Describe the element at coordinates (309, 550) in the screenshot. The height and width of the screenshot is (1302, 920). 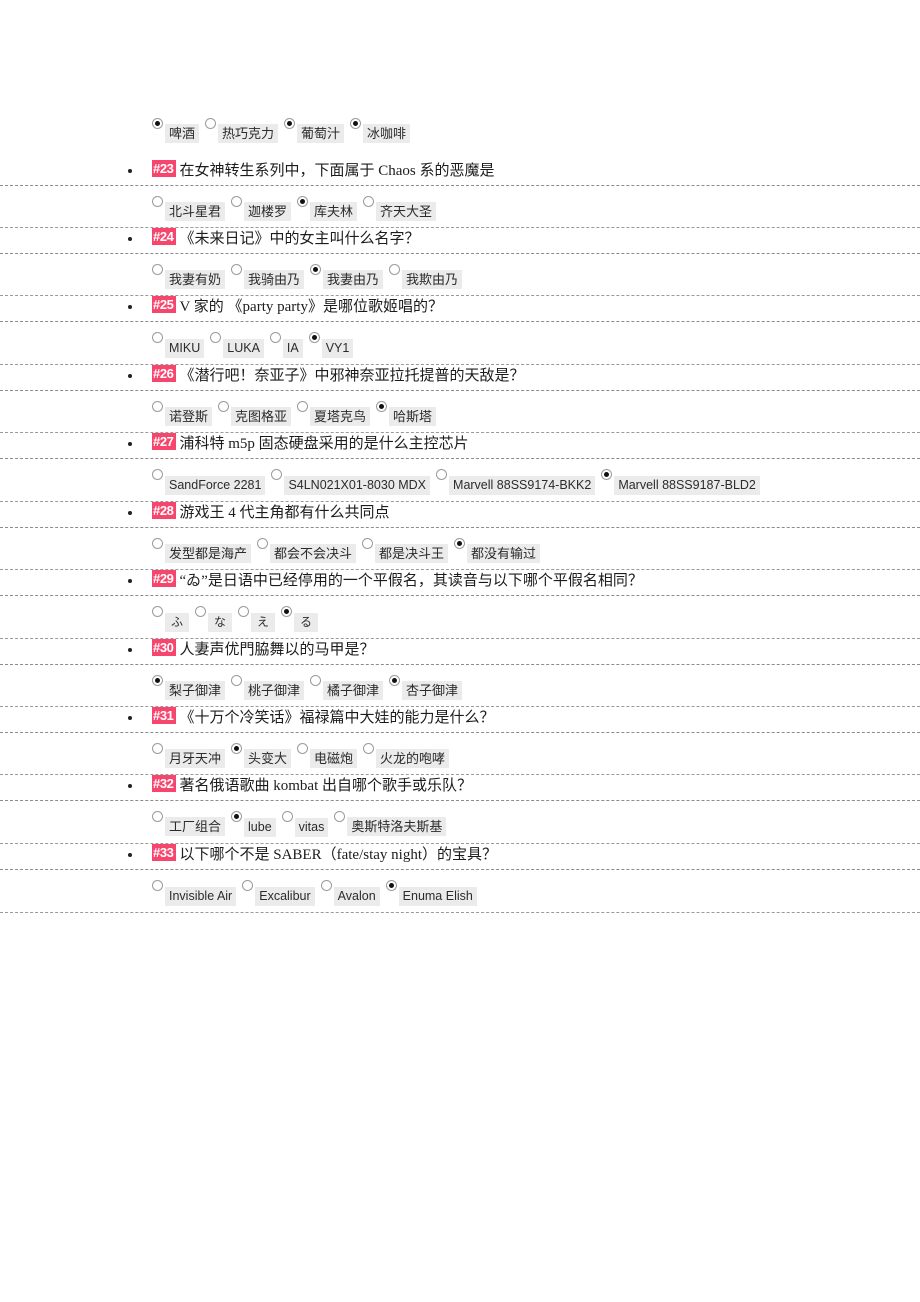
I see `answer-option: 都会不会决斗` at that location.